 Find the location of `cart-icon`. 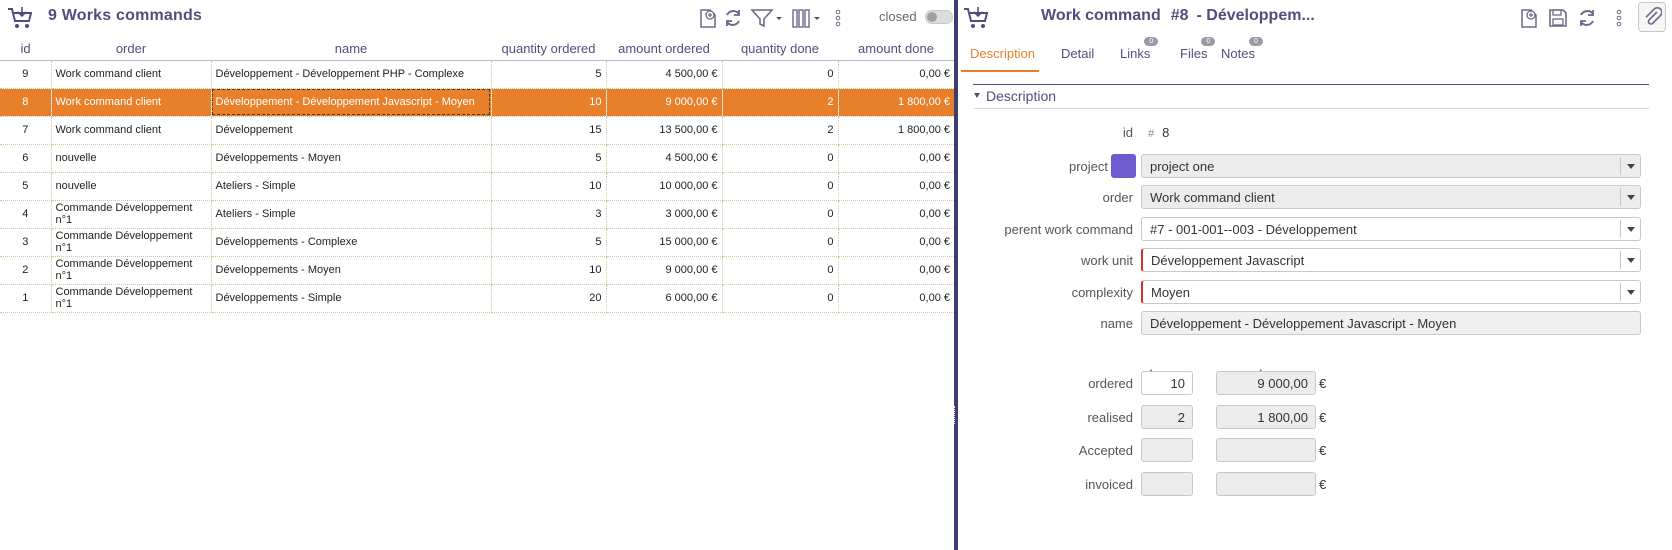

cart-icon is located at coordinates (20, 18).